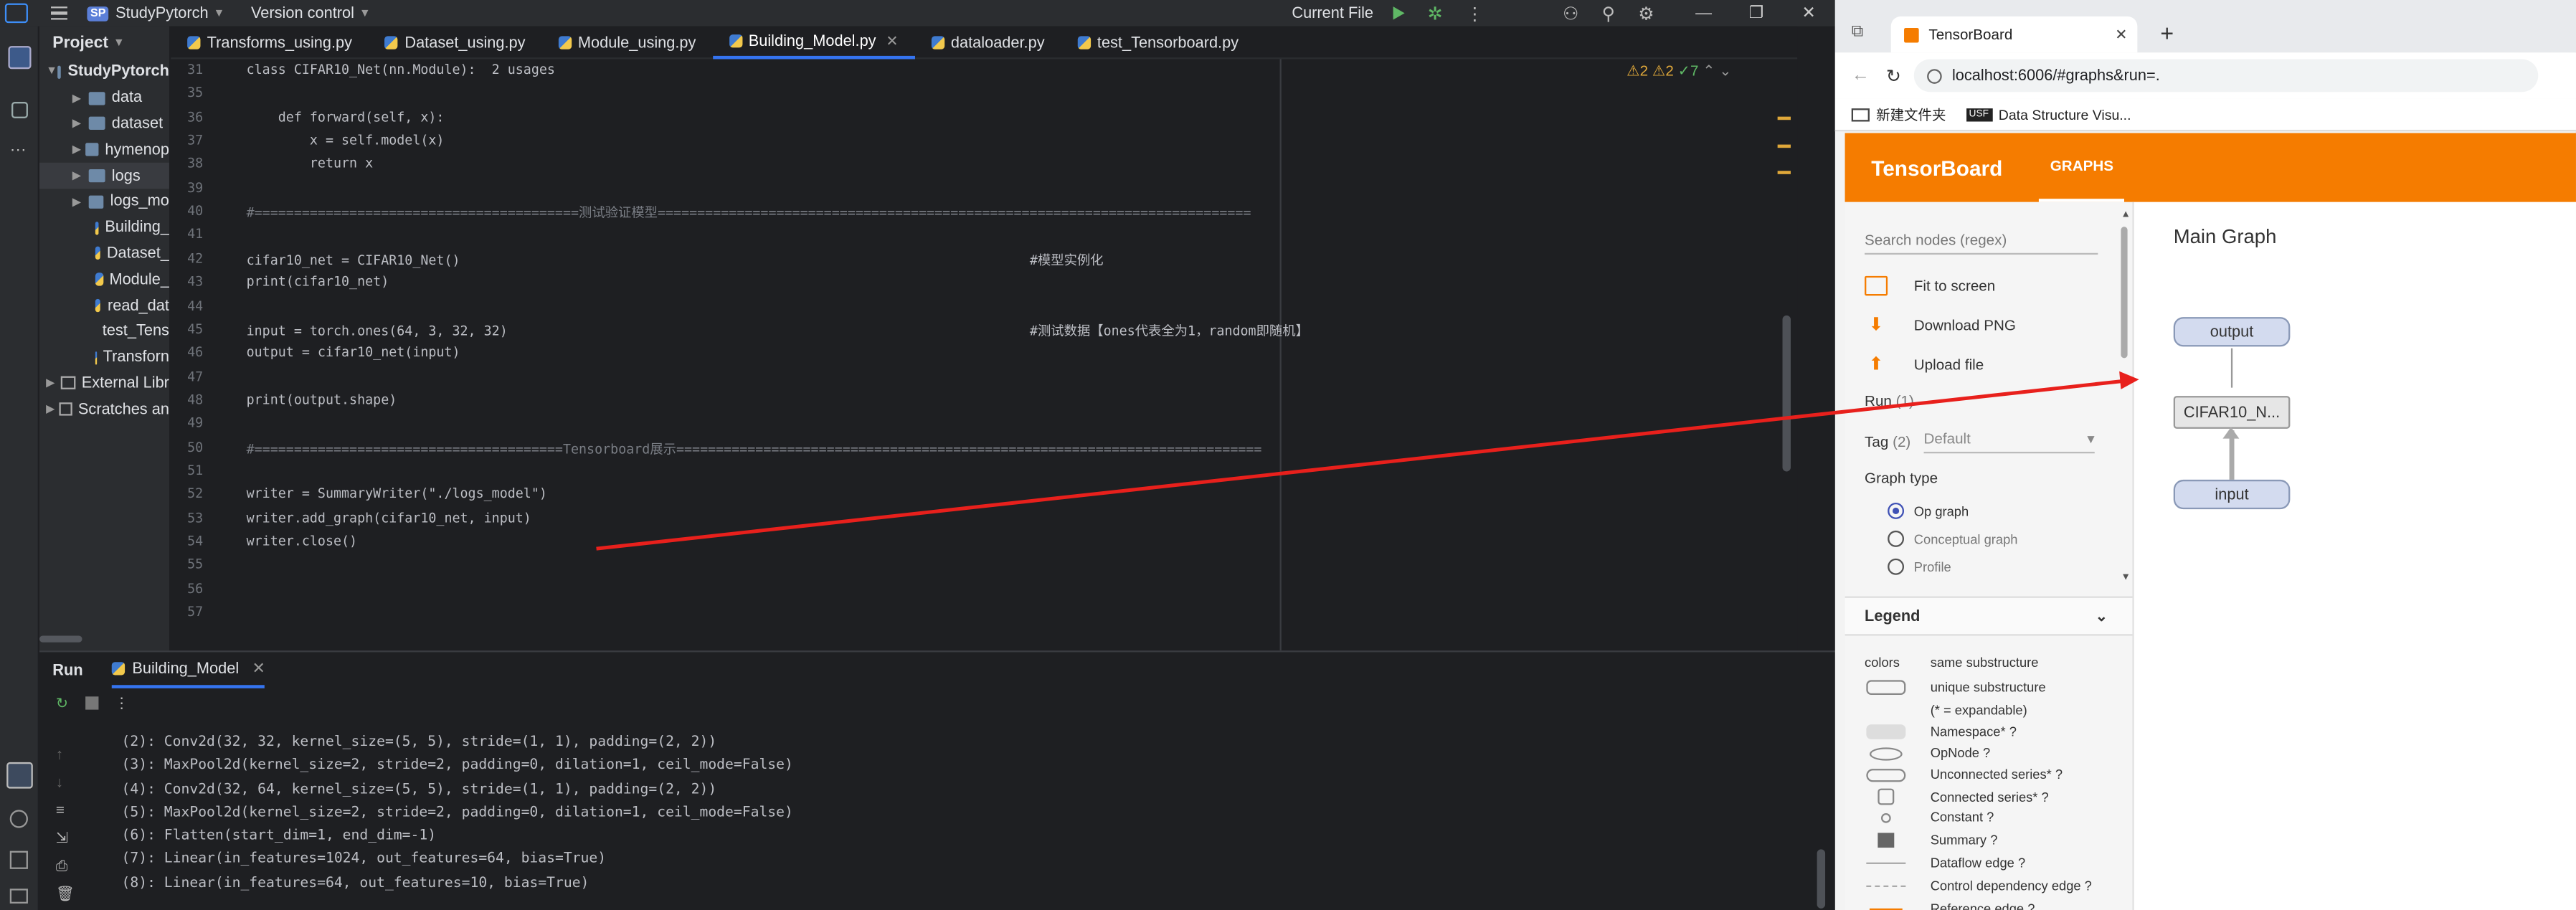 This screenshot has height=910, width=2576. I want to click on arrow-line, so click(1359, 465).